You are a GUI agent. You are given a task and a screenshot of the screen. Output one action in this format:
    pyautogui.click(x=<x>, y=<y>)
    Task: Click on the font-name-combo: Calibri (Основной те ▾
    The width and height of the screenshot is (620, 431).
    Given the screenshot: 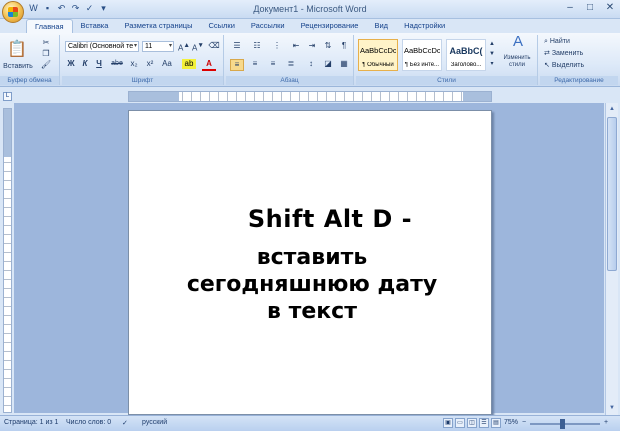 What is the action you would take?
    pyautogui.click(x=102, y=46)
    